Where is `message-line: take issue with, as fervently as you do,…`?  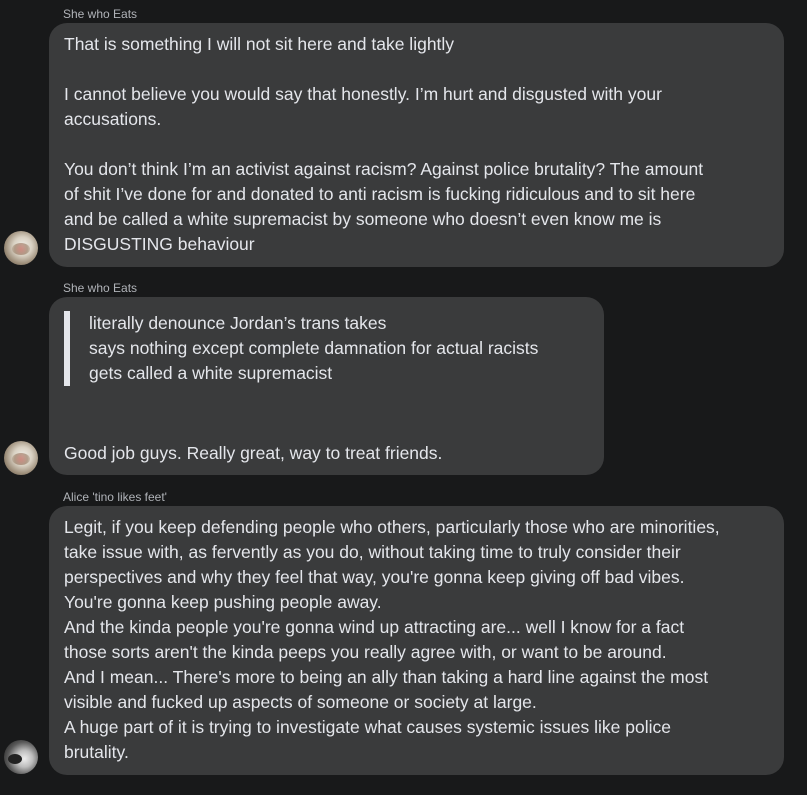 message-line: take issue with, as fervently as you do,… is located at coordinates (372, 552).